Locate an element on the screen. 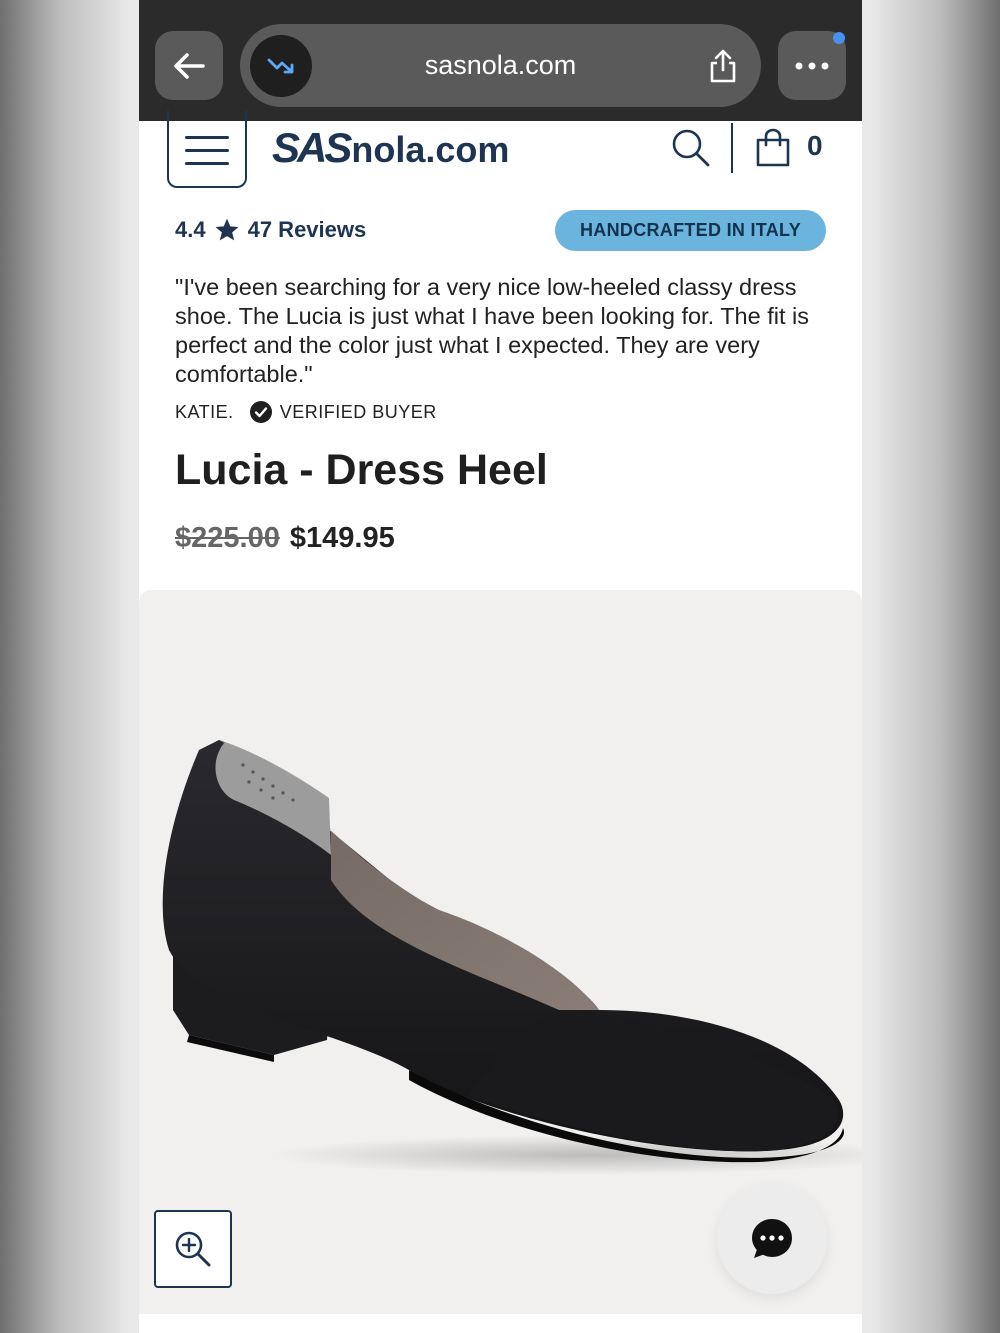 The width and height of the screenshot is (1000, 1333). more-icon is located at coordinates (812, 65).